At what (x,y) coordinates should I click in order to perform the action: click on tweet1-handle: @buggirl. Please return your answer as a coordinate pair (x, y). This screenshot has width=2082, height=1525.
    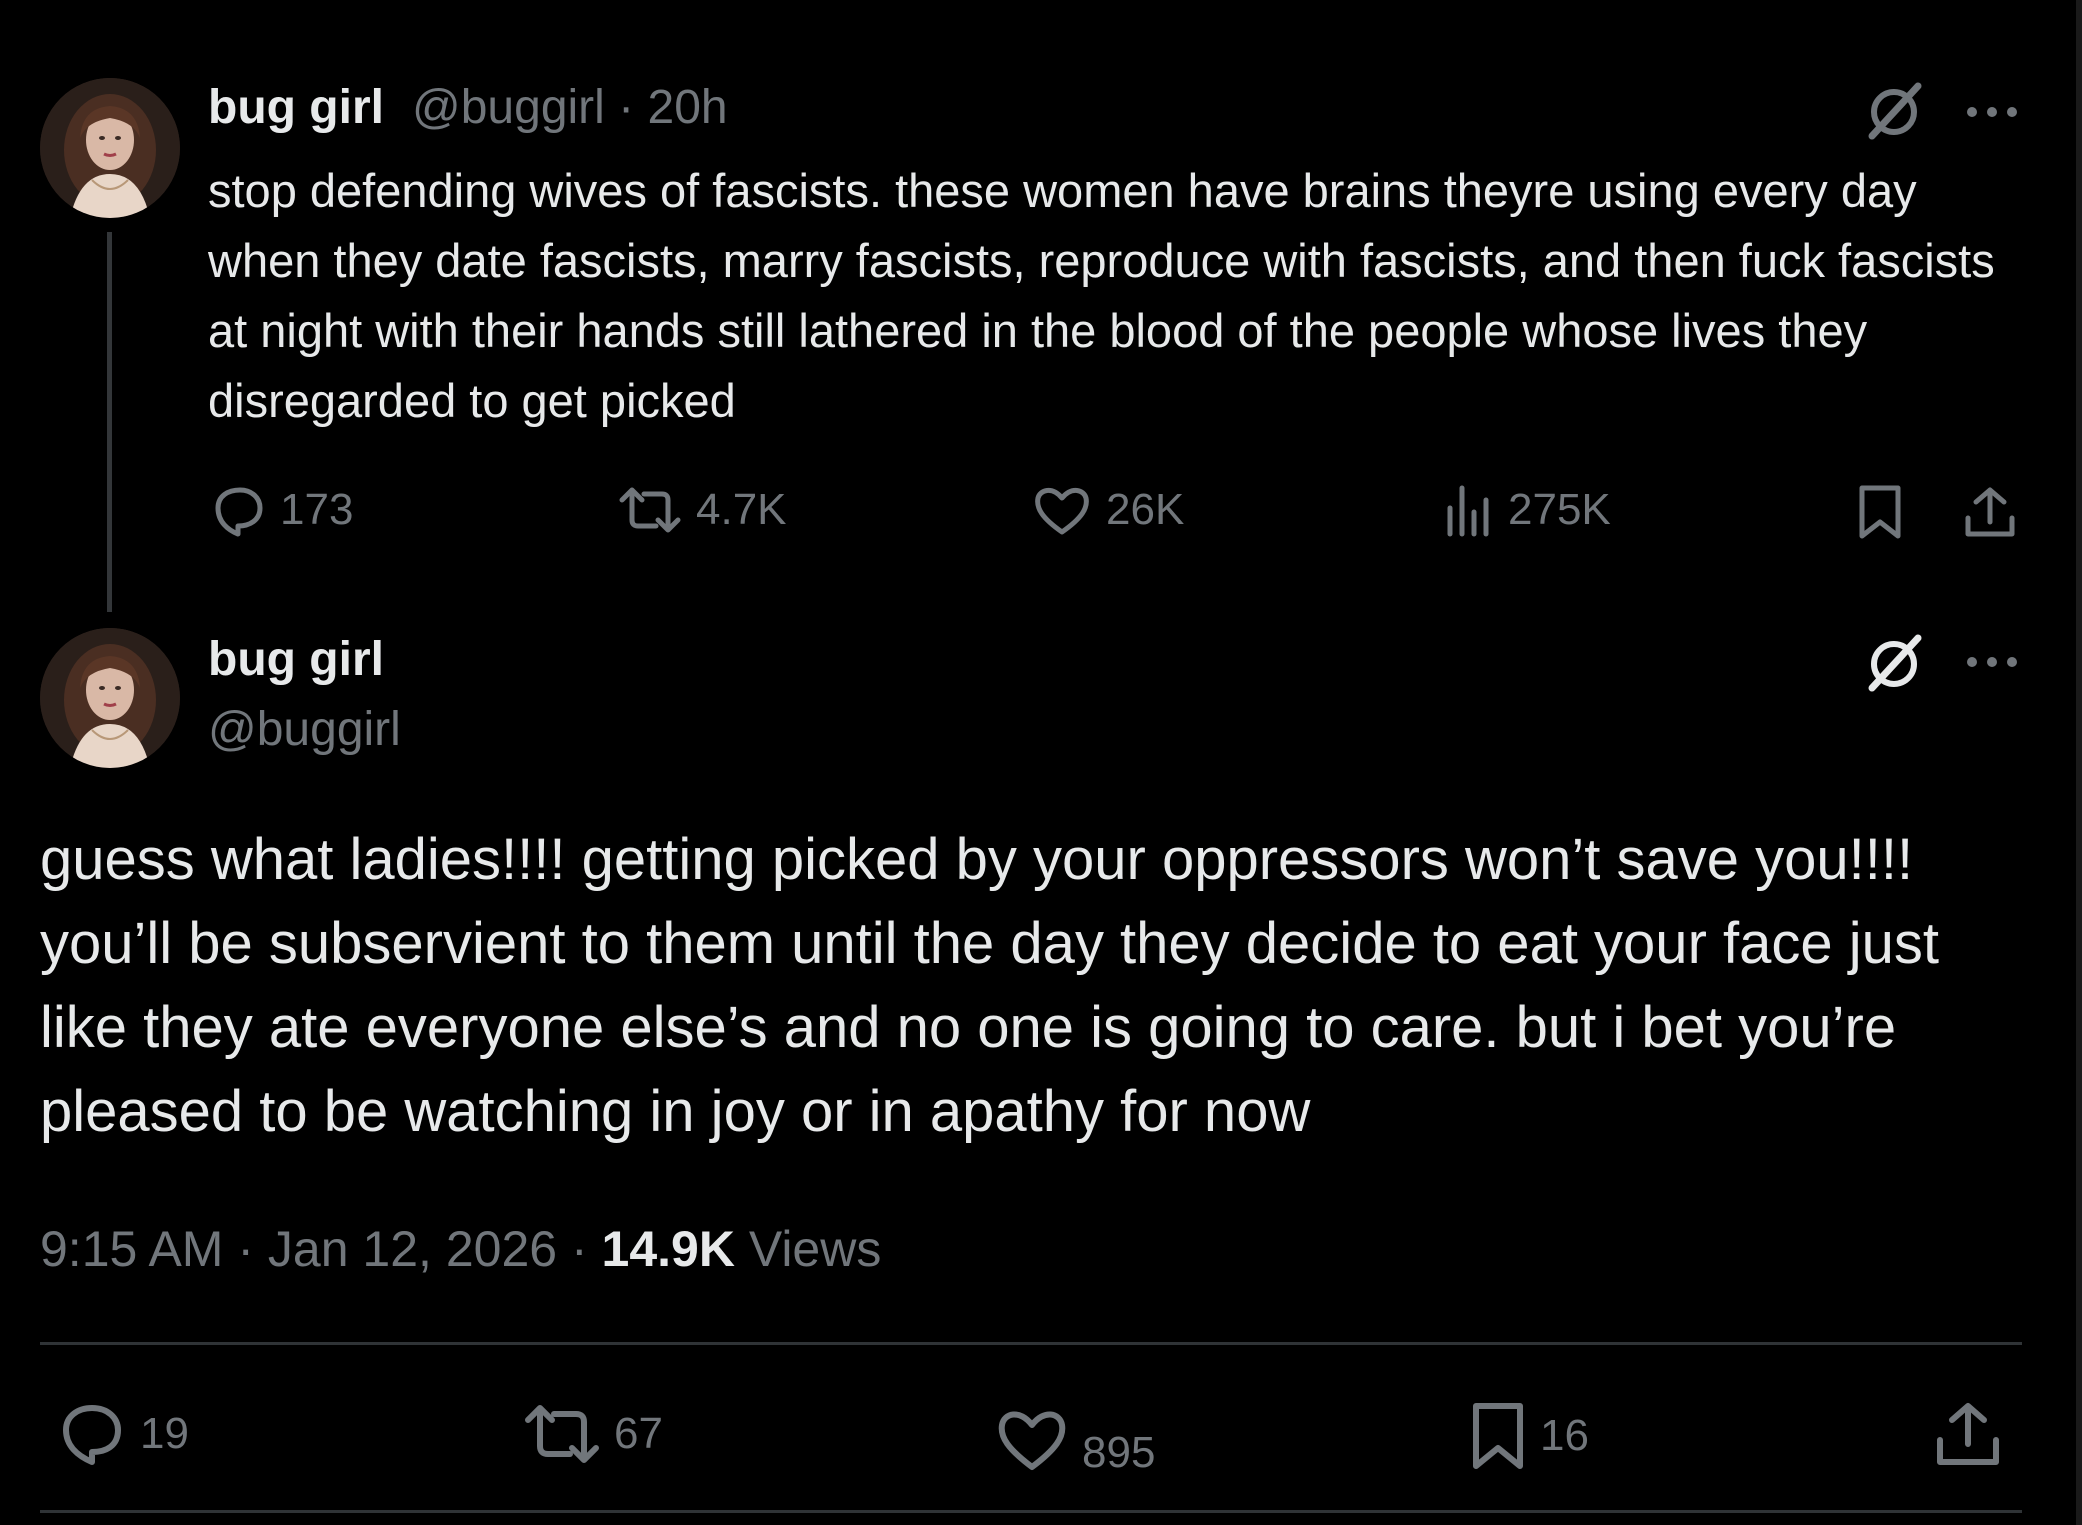
    Looking at the image, I should click on (508, 107).